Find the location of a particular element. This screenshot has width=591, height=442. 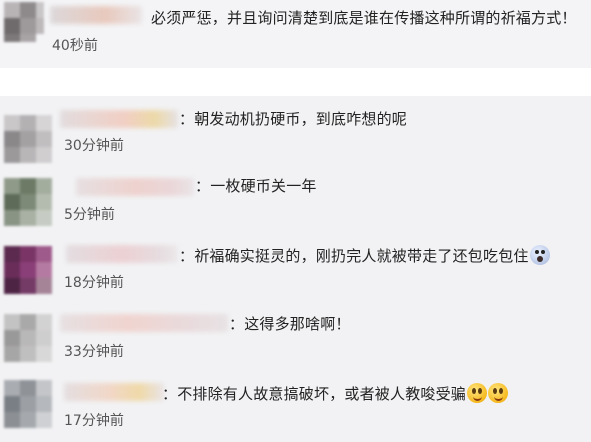

comment-time: 33分钟前 is located at coordinates (94, 352).